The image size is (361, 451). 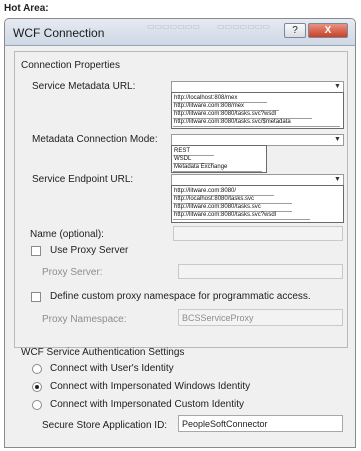 What do you see at coordinates (59, 33) in the screenshot?
I see `window-title: WCF Connection` at bounding box center [59, 33].